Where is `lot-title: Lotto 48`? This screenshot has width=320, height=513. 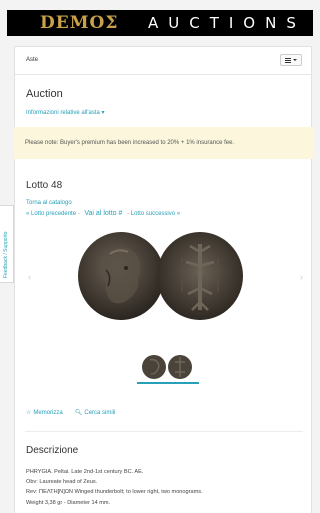
lot-title: Lotto 48 is located at coordinates (44, 185).